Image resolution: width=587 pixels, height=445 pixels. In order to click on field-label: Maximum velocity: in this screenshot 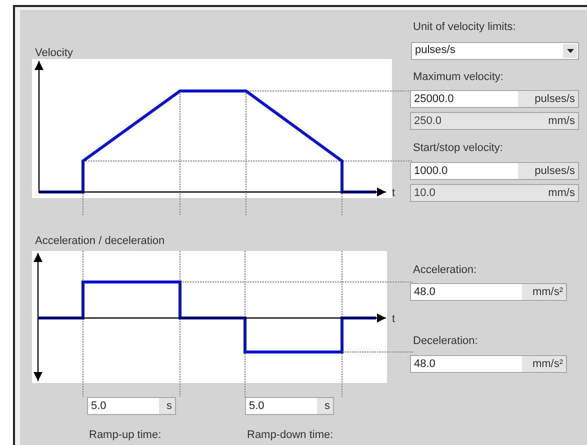, I will do `click(458, 77)`.